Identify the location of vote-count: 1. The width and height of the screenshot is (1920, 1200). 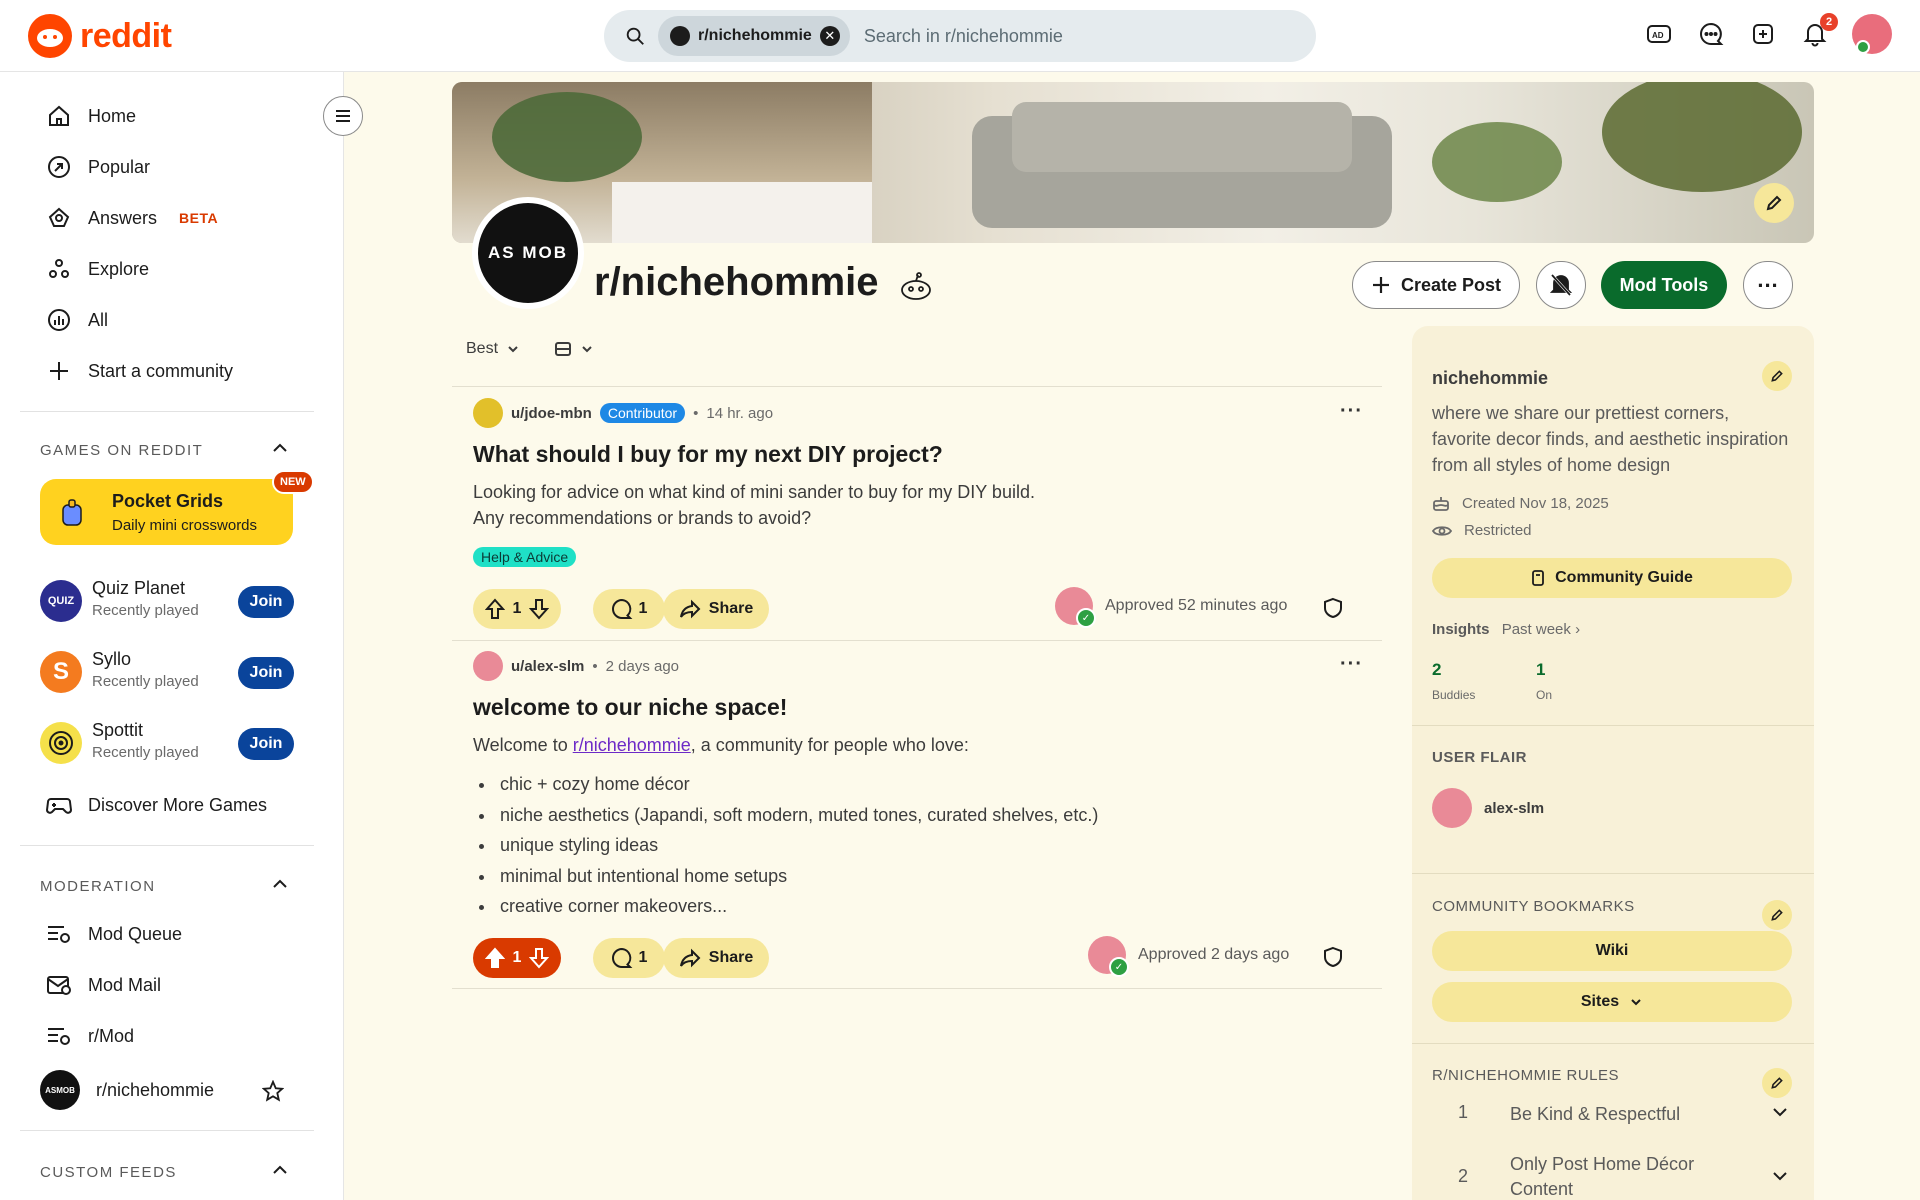
(517, 957).